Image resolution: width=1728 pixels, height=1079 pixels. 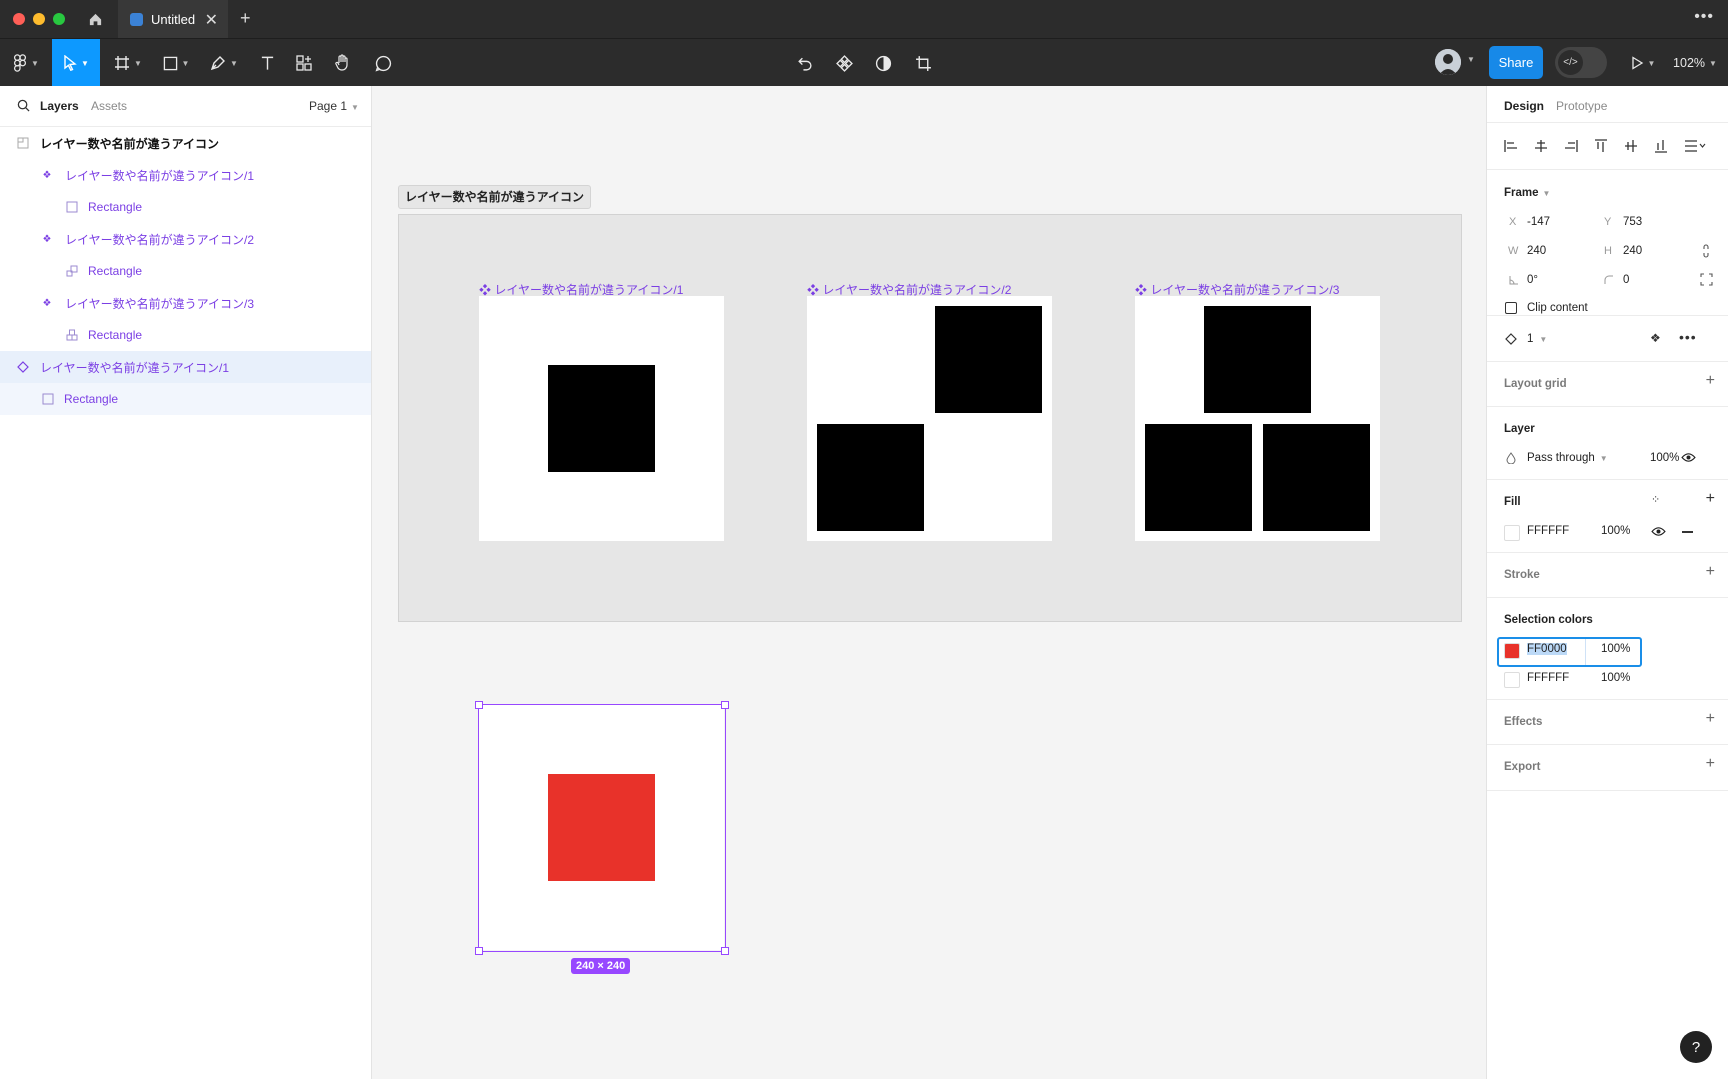 What do you see at coordinates (95, 19) in the screenshot?
I see `home-button` at bounding box center [95, 19].